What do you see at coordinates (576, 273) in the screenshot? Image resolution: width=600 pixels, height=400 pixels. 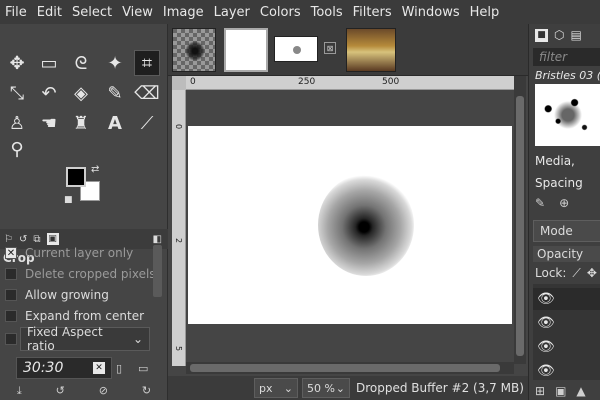 I see `lock-pixels-icon: ⟋` at bounding box center [576, 273].